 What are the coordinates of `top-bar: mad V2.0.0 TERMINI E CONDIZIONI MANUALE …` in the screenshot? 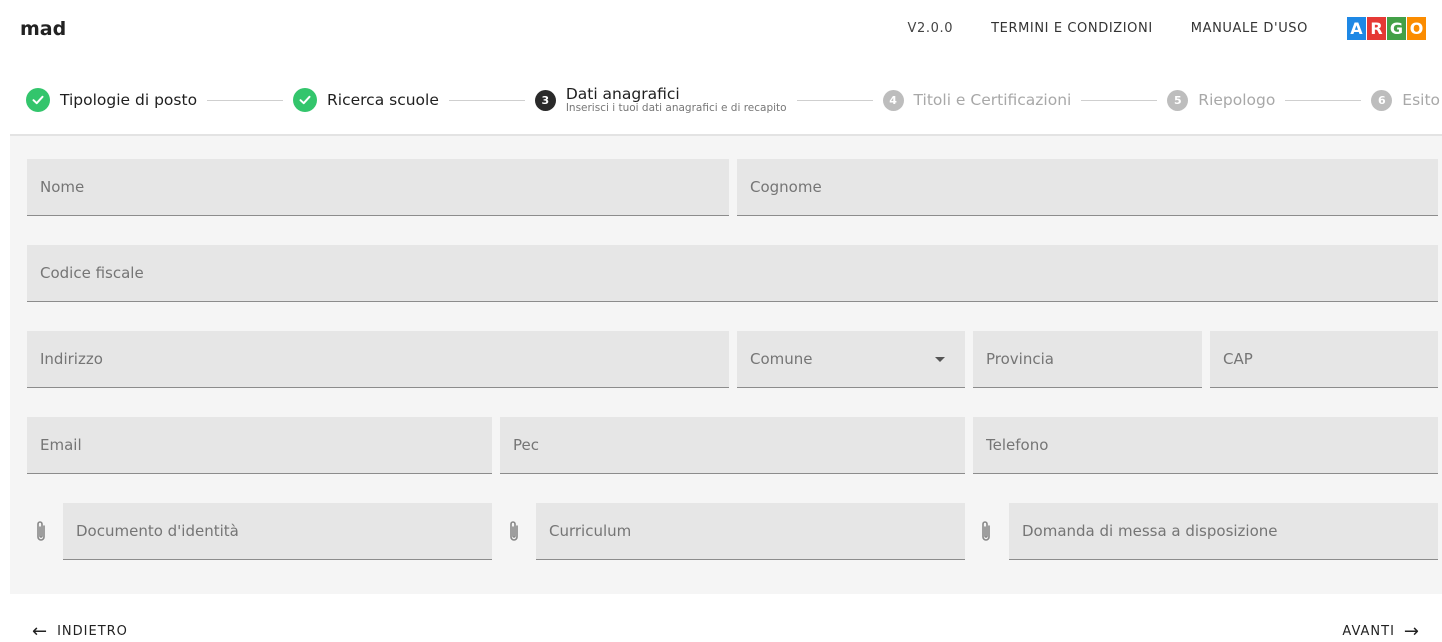 It's located at (721, 31).